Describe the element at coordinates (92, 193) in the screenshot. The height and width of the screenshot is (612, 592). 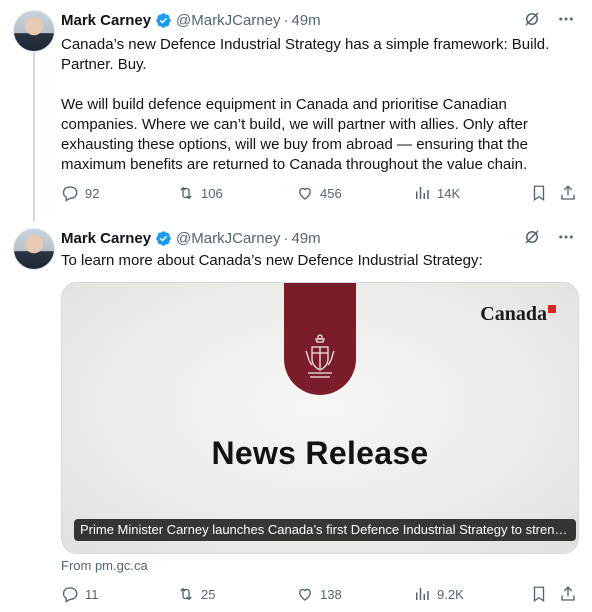
I see `reply-count: 92` at that location.